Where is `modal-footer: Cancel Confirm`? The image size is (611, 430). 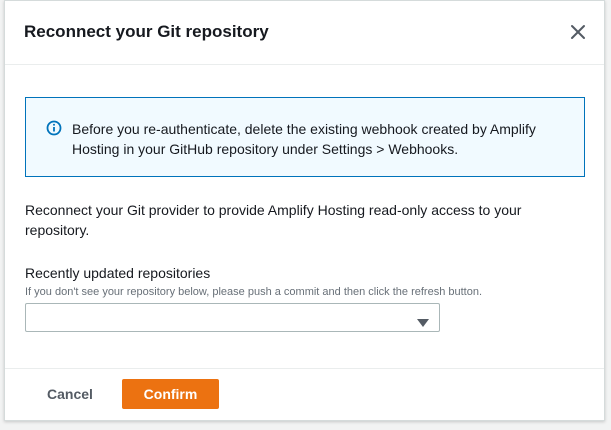 modal-footer: Cancel Confirm is located at coordinates (304, 394).